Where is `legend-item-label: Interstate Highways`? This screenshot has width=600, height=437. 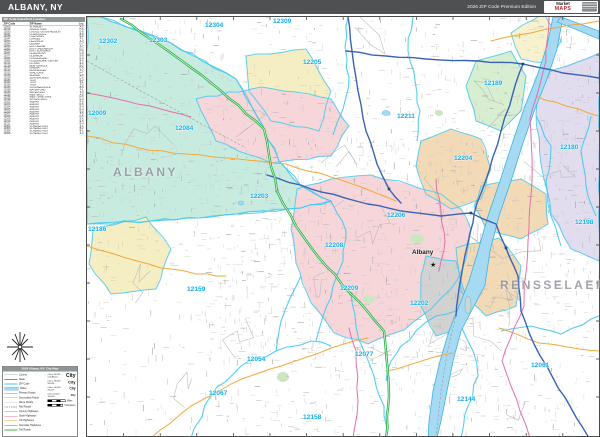 legend-item-label: Interstate Highways is located at coordinates (30, 425).